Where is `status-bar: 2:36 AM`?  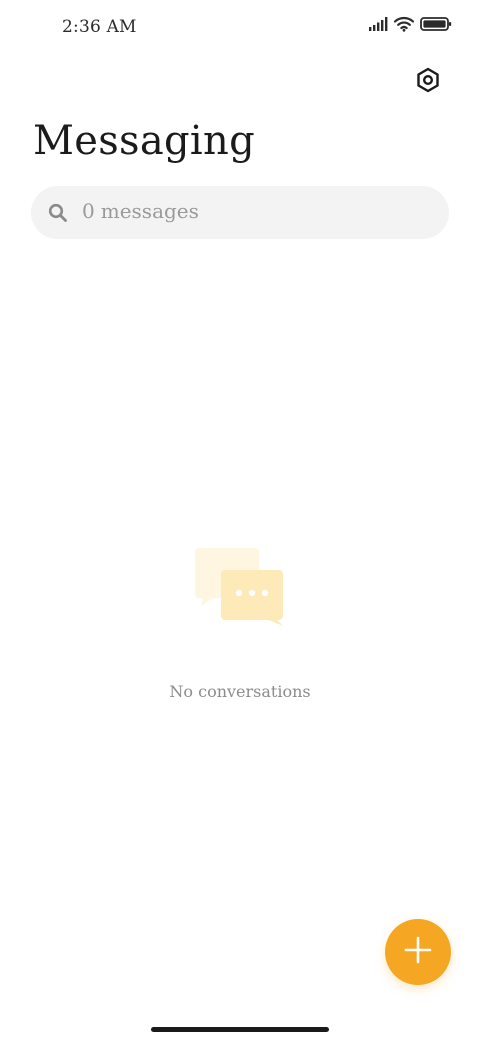 status-bar: 2:36 AM is located at coordinates (240, 28).